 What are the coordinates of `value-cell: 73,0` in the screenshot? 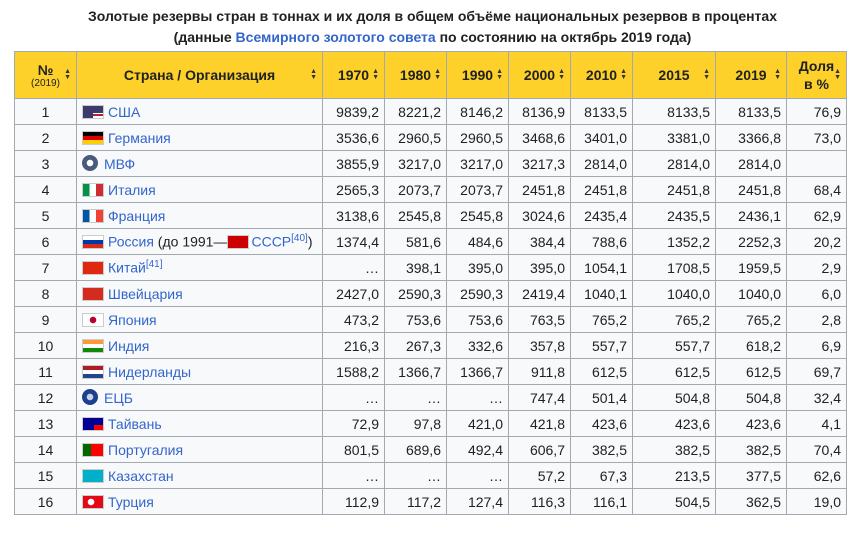 It's located at (816, 137).